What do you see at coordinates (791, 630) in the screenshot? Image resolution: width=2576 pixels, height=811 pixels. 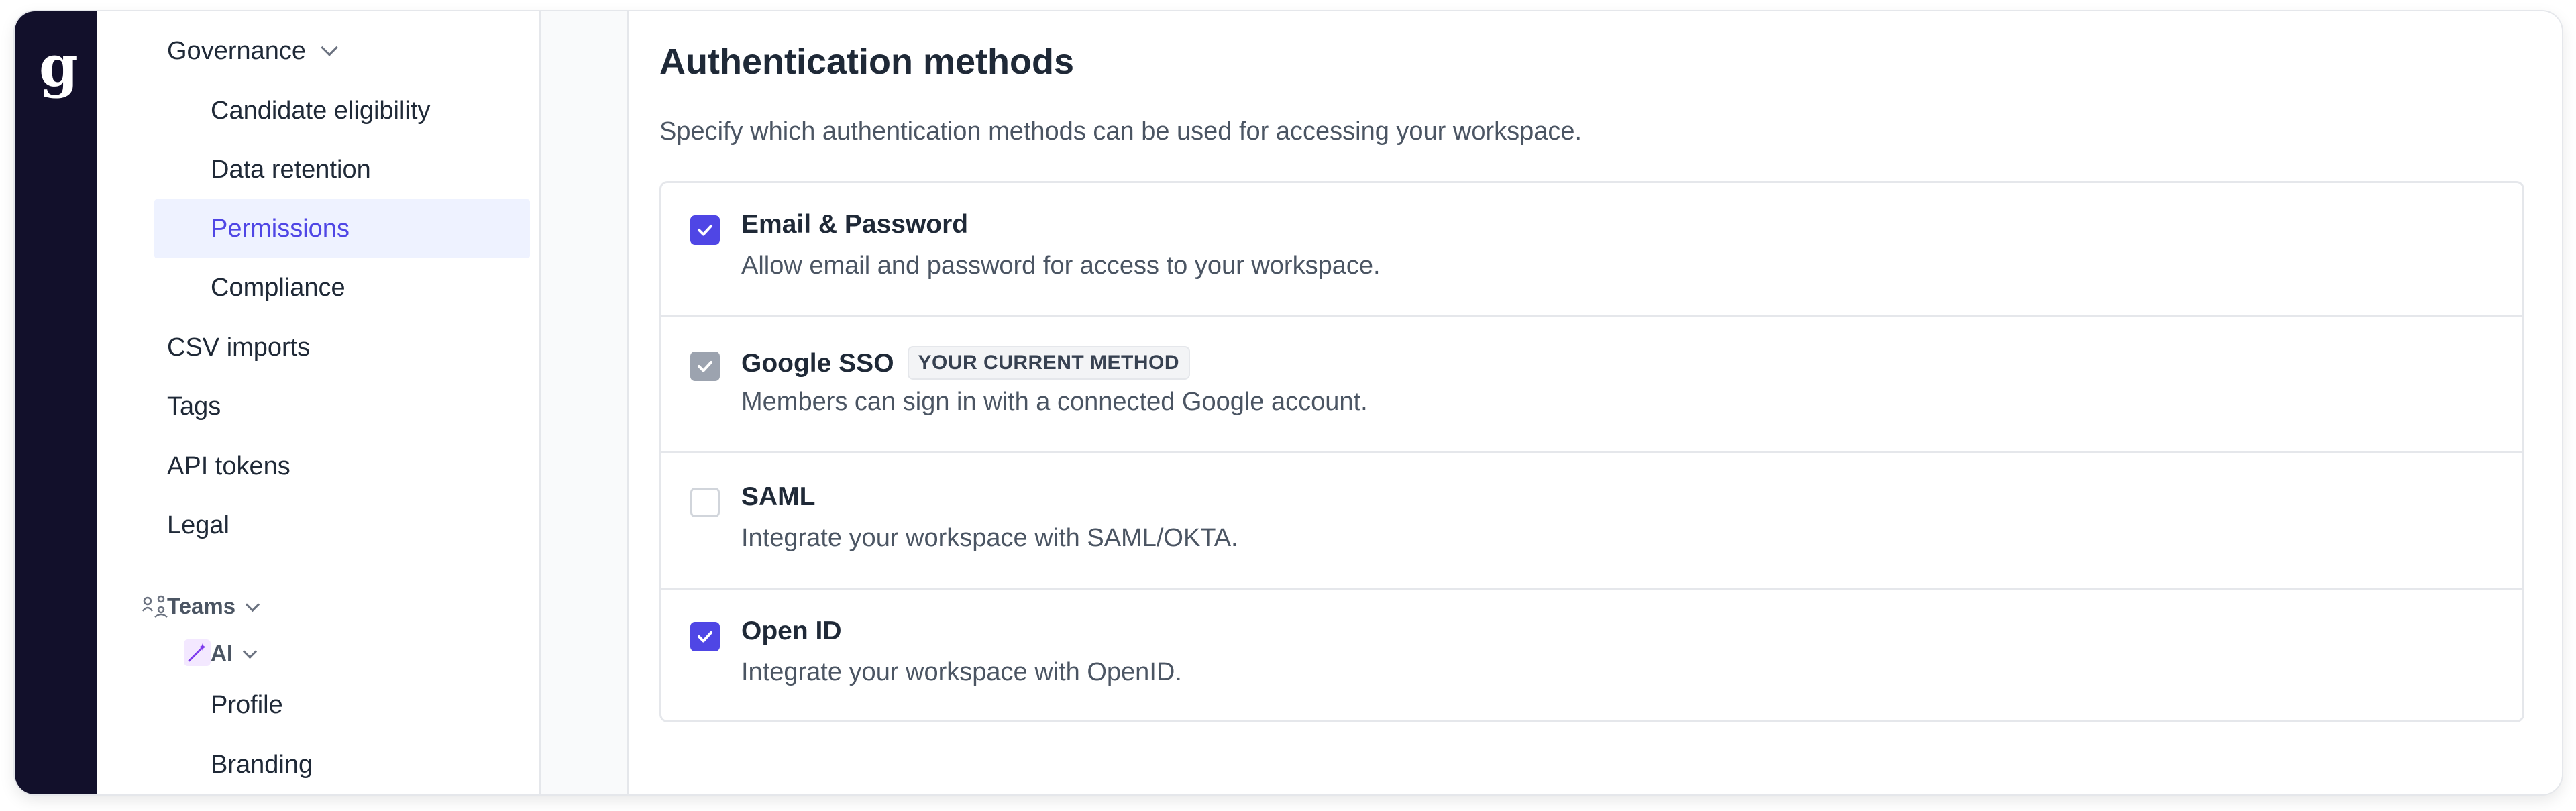 I see `method-title: Open ID` at bounding box center [791, 630].